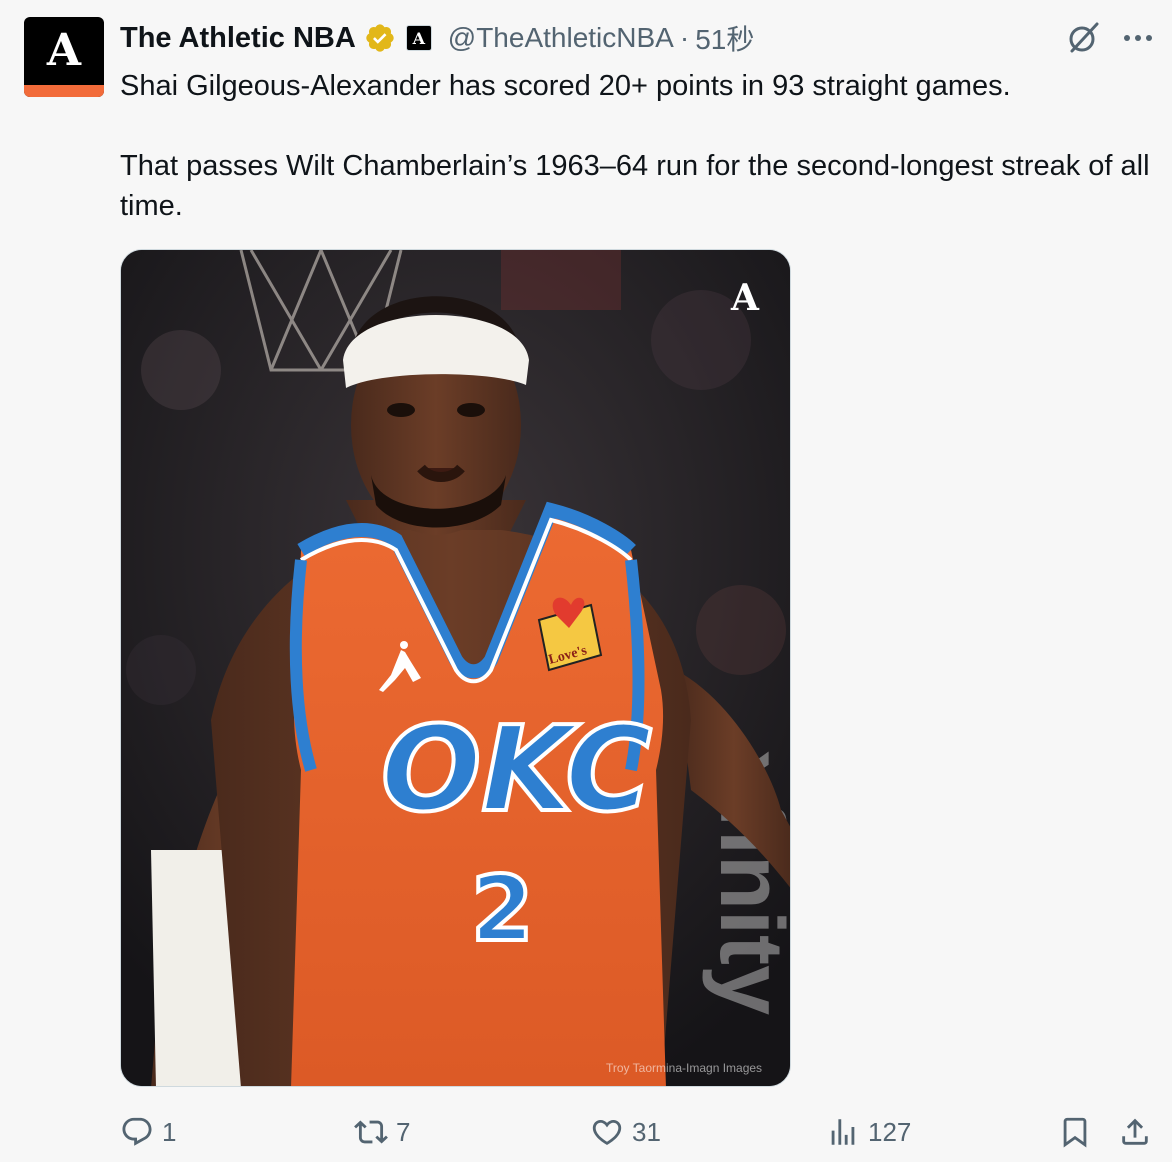  Describe the element at coordinates (380, 38) in the screenshot. I see `verified-badge-icon` at that location.